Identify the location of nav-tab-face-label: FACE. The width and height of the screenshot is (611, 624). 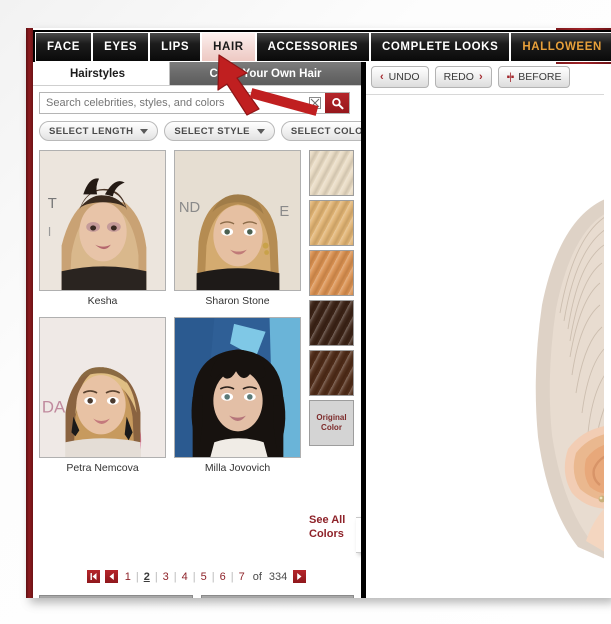
(64, 47).